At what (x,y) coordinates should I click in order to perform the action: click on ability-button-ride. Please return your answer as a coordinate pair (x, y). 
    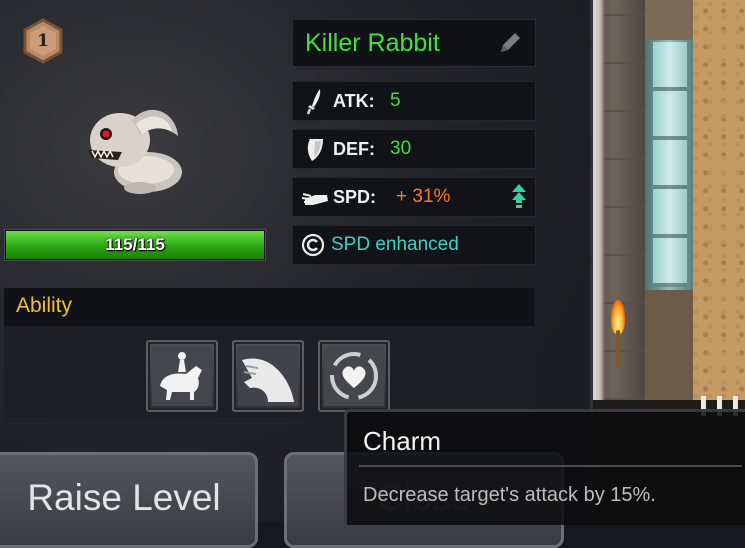
    Looking at the image, I should click on (182, 376).